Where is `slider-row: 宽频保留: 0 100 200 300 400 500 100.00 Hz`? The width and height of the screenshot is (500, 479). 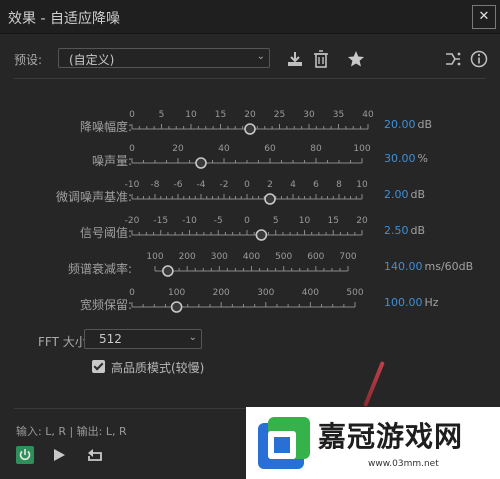 slider-row: 宽频保留: 0 100 200 300 400 500 100.00 Hz is located at coordinates (250, 300).